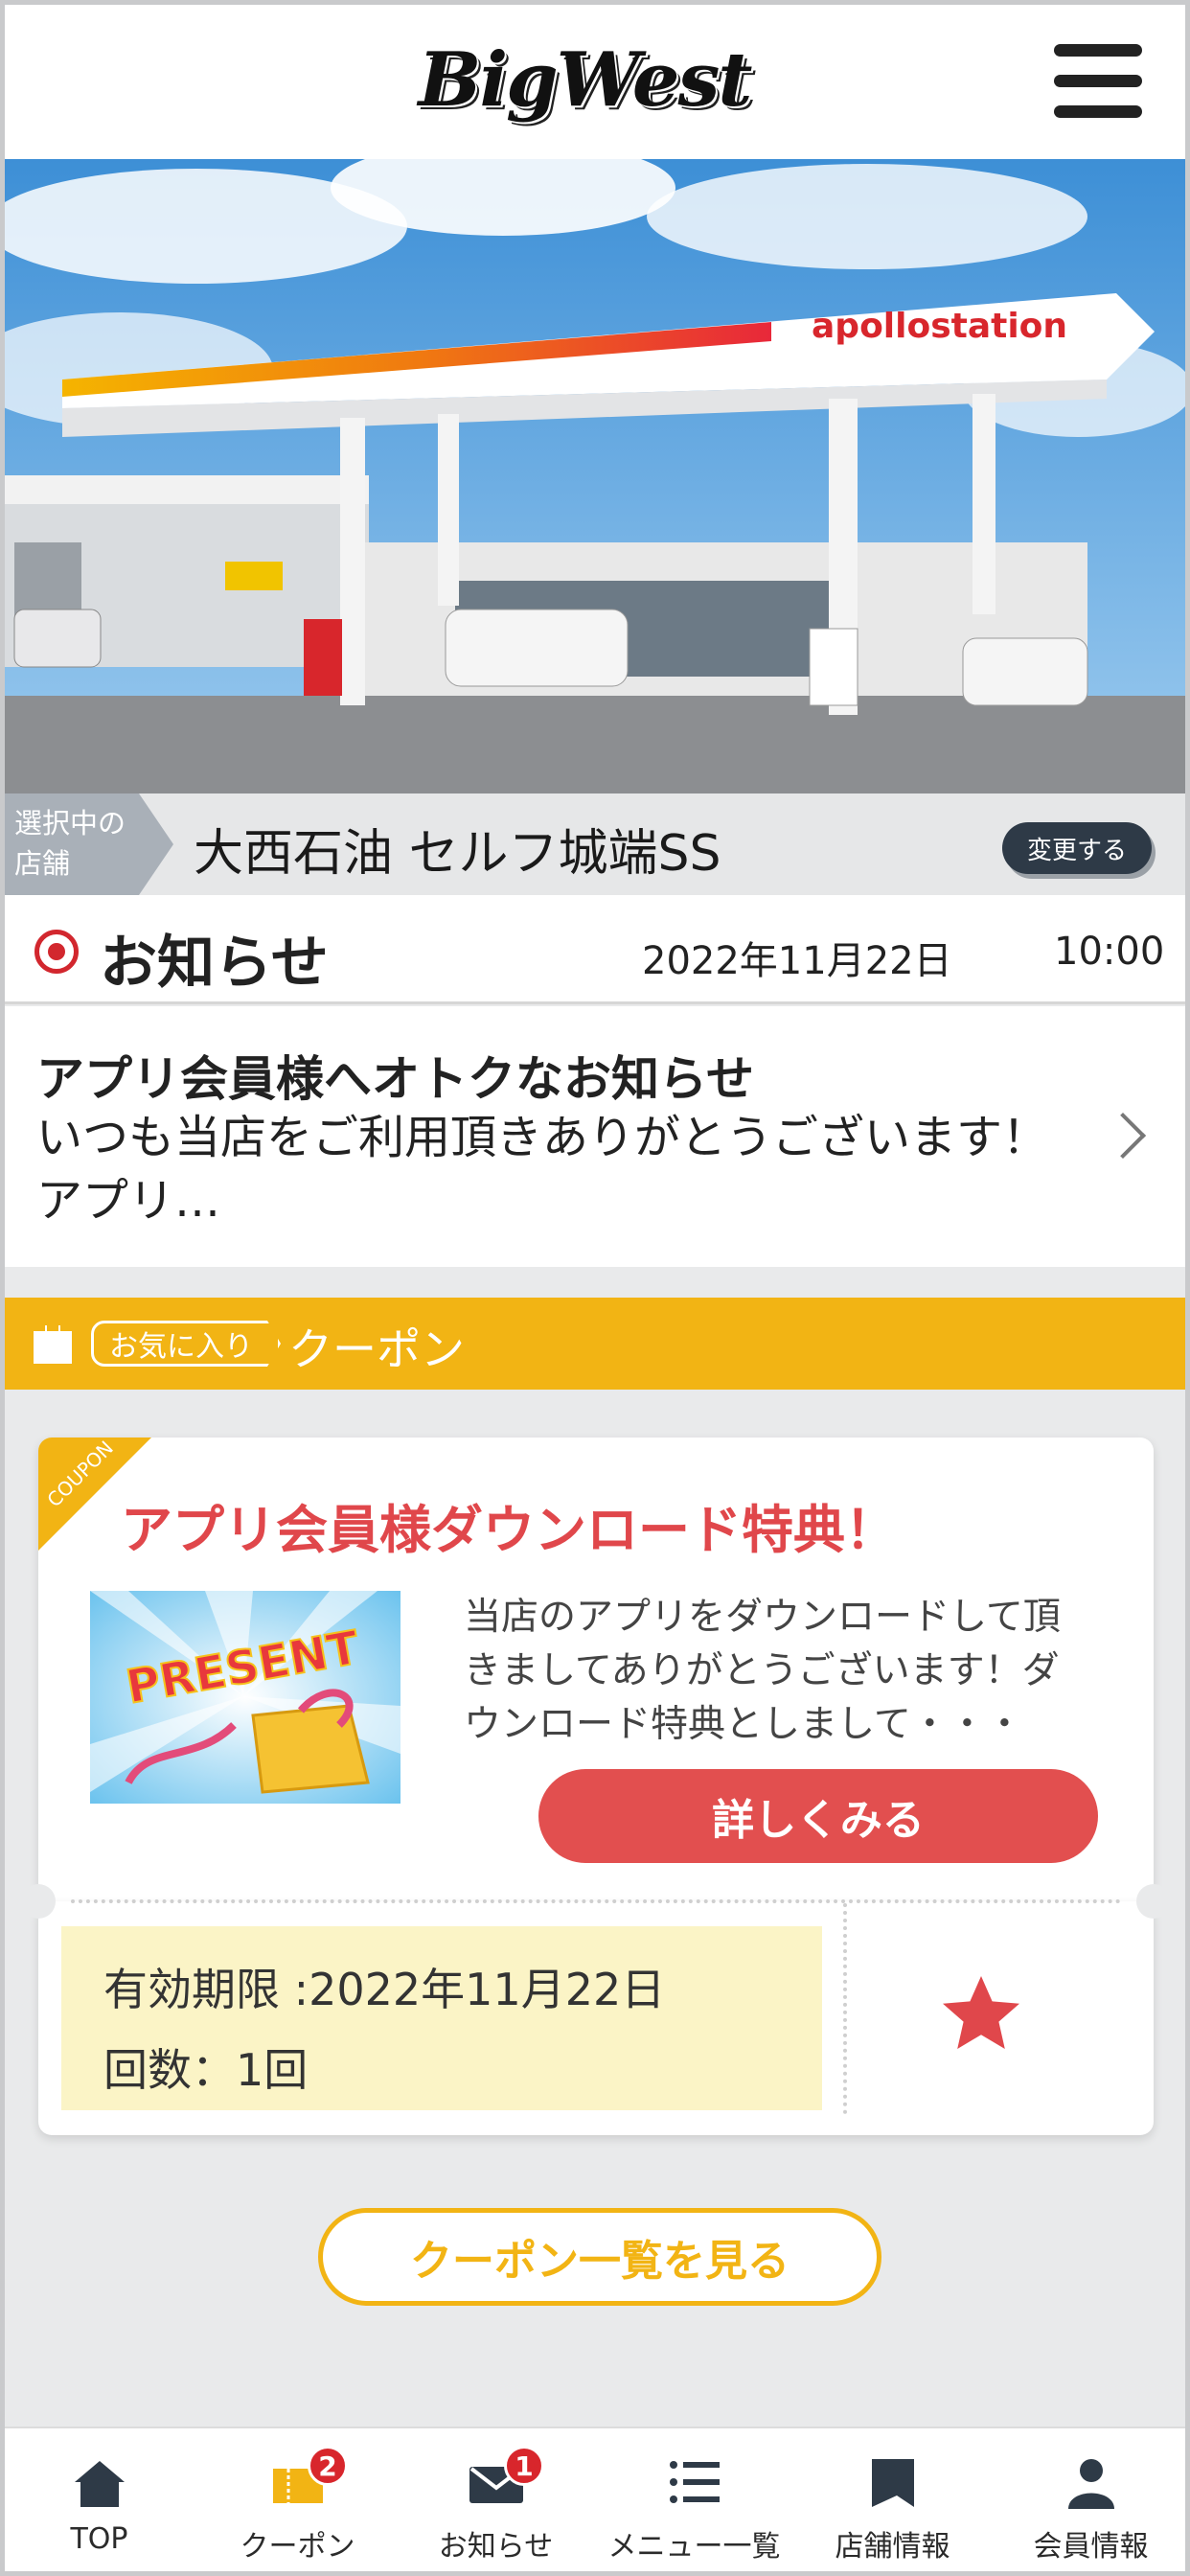 The image size is (1190, 2576). I want to click on favorite-star-icon, so click(981, 2014).